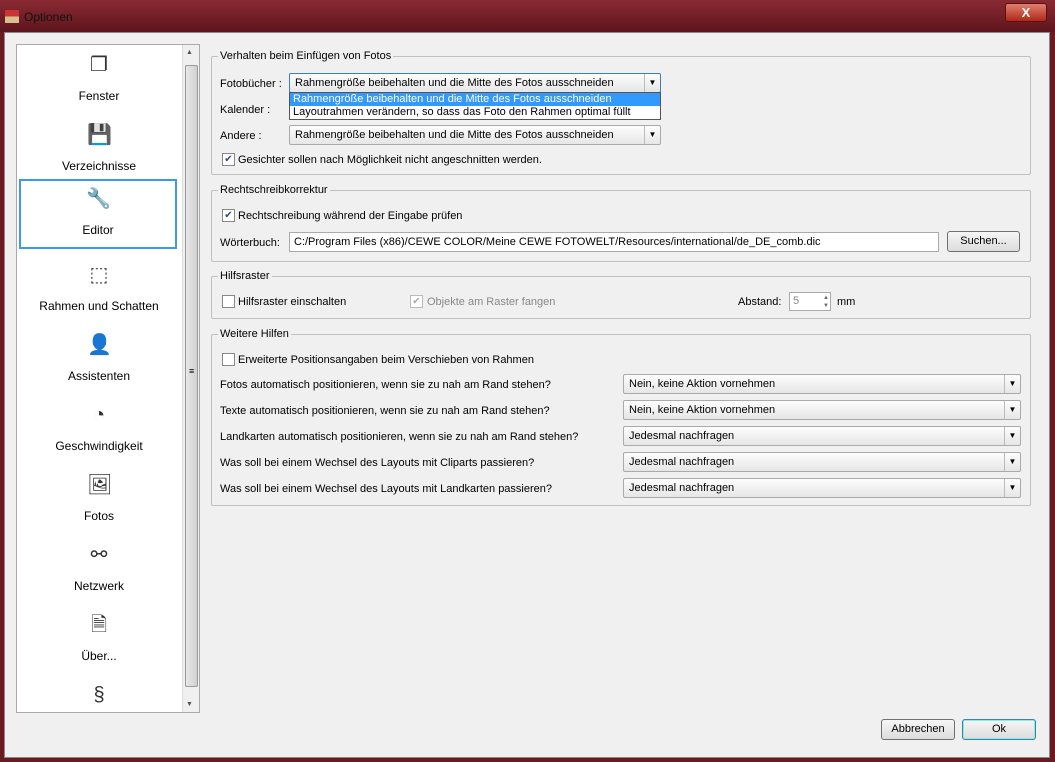 Image resolution: width=1055 pixels, height=762 pixels. Describe the element at coordinates (99, 152) in the screenshot. I see `sidebar-item-verzeichnisse: 💾 Verzeichnisse` at that location.